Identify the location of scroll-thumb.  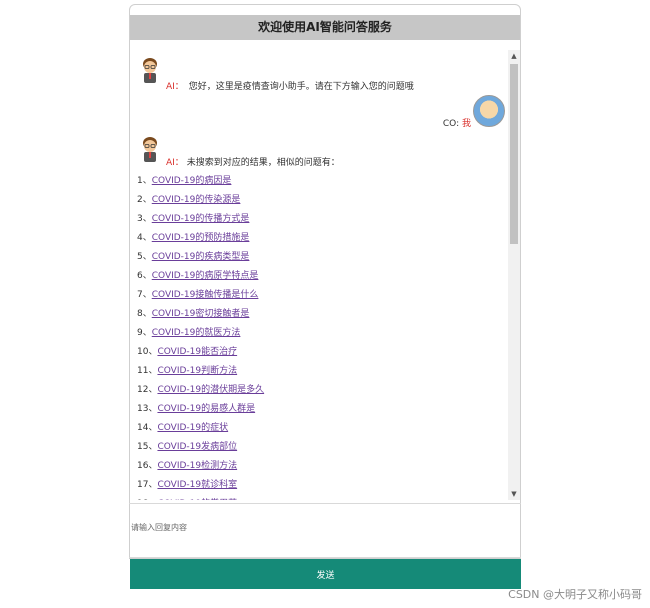
(514, 154).